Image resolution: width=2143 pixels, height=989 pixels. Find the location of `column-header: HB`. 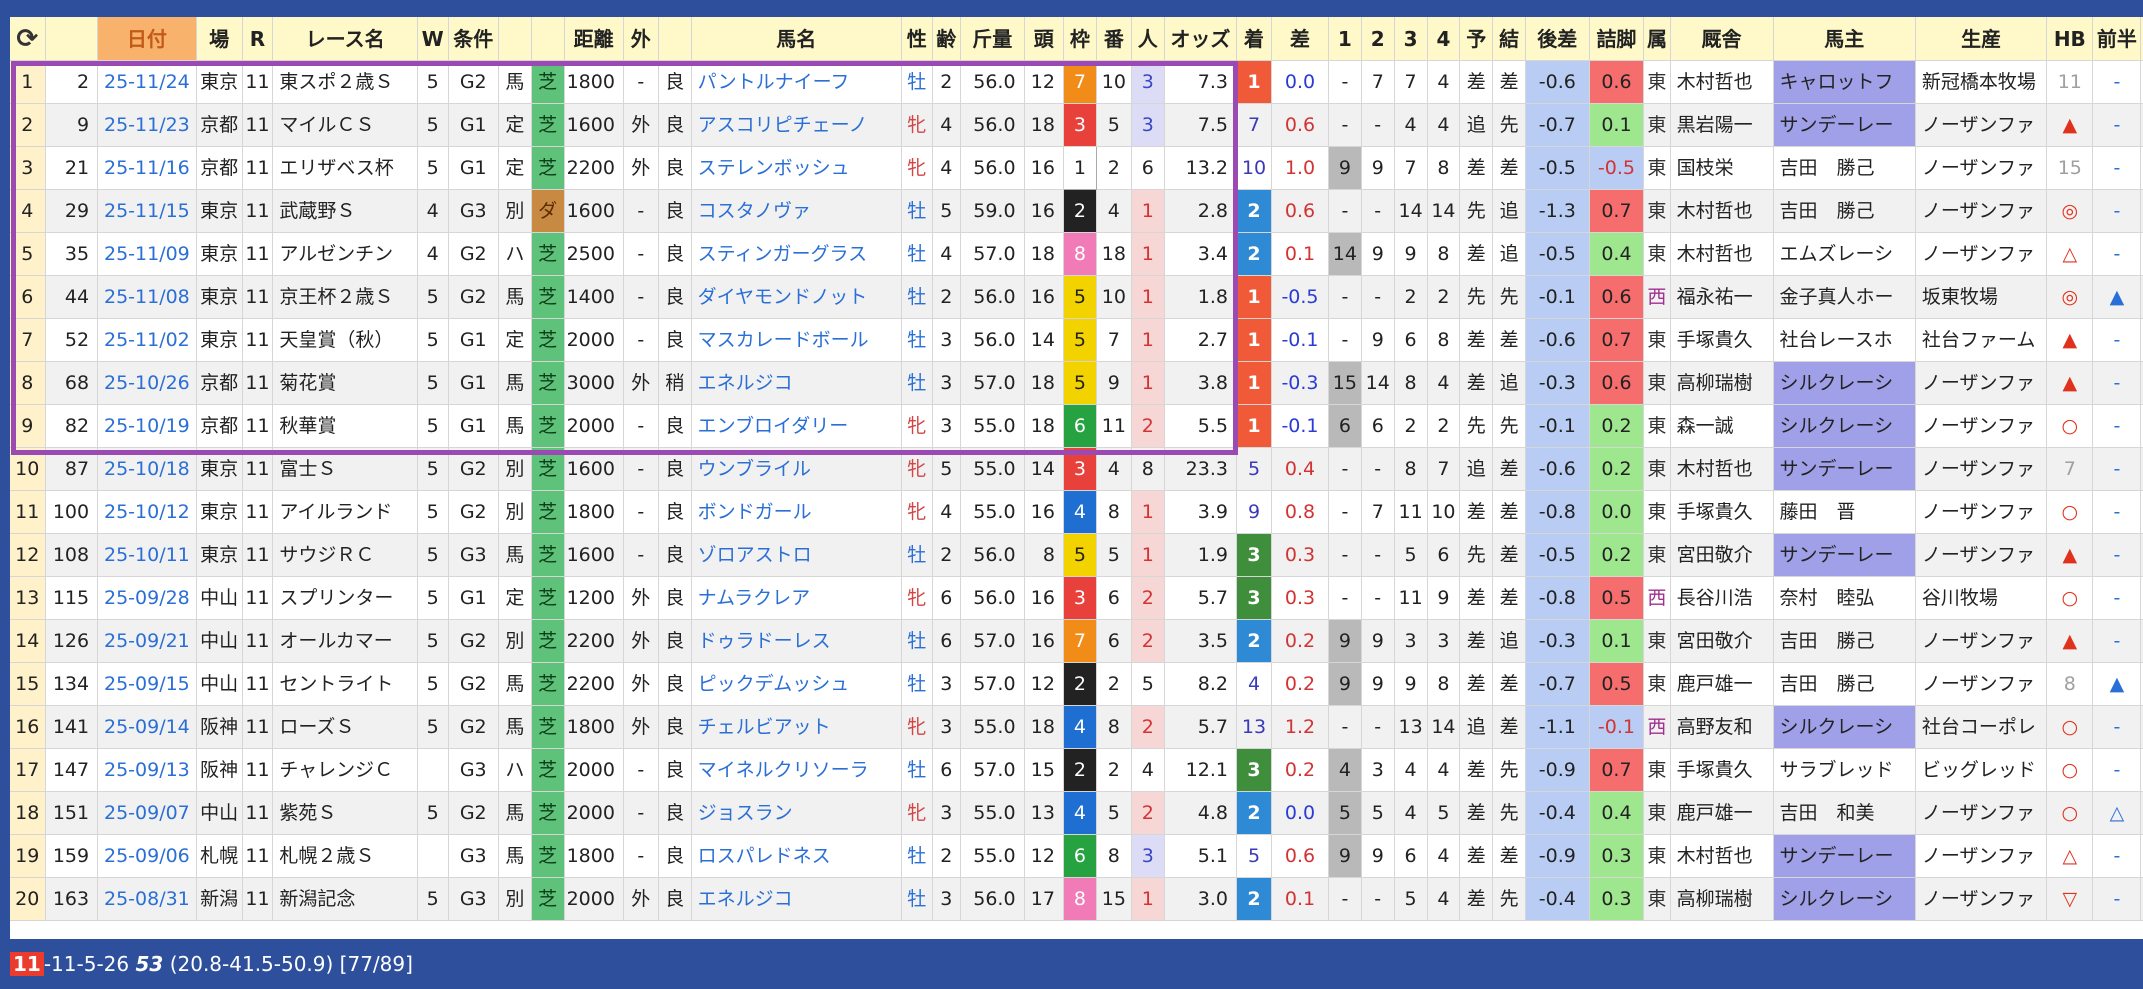

column-header: HB is located at coordinates (2070, 39).